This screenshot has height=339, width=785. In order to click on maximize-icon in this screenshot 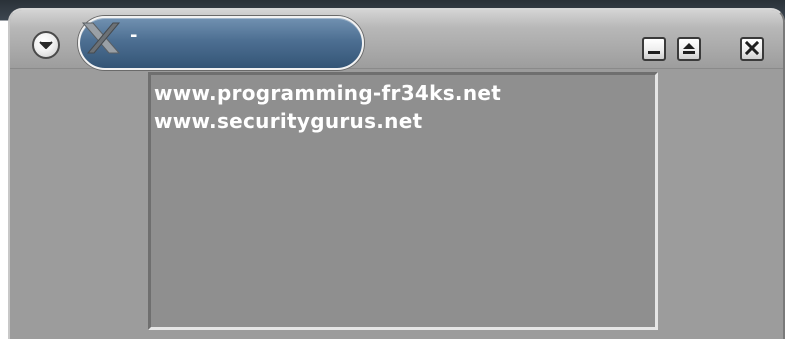, I will do `click(689, 49)`.